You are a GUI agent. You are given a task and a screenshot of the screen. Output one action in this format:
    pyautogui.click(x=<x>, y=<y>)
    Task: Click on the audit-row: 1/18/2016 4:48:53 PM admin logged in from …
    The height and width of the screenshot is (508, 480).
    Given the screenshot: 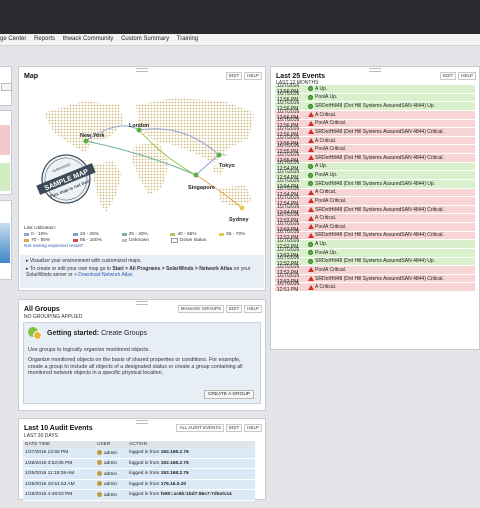 What is the action you would take?
    pyautogui.click(x=139, y=495)
    